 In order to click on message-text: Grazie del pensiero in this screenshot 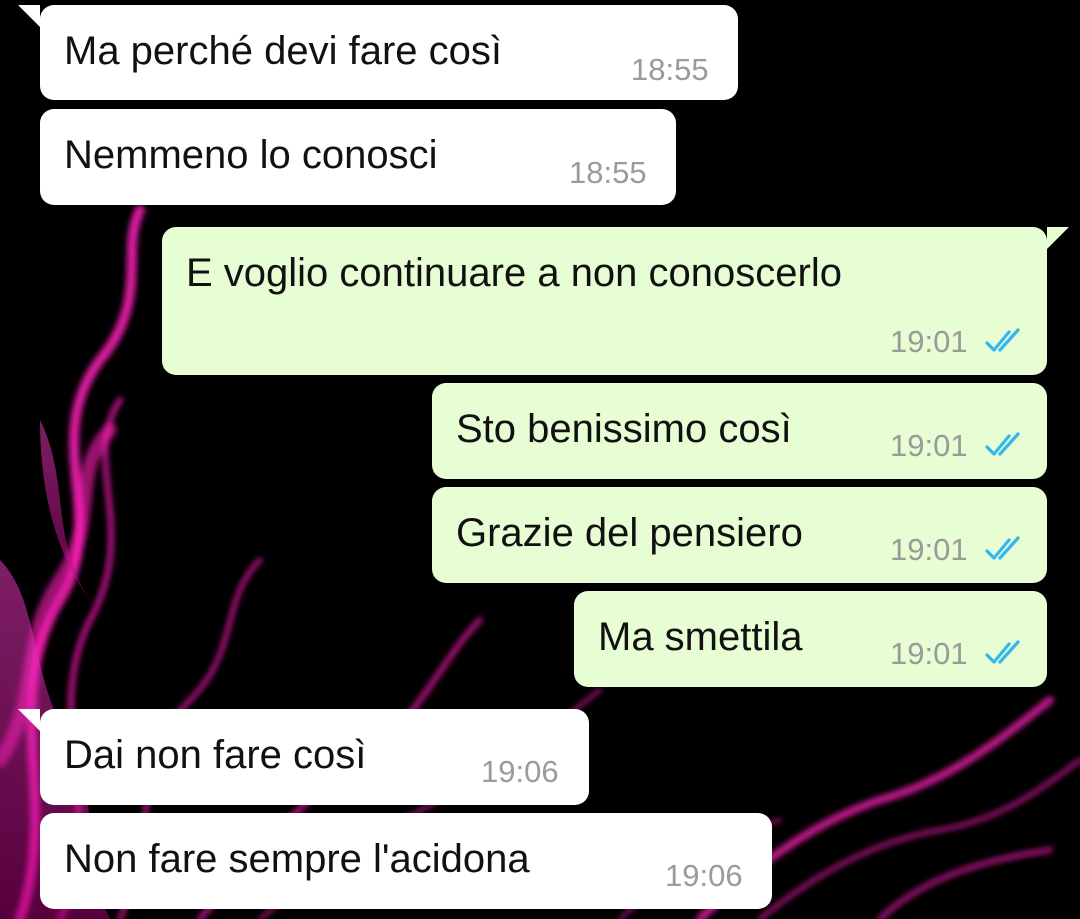, I will do `click(629, 533)`.